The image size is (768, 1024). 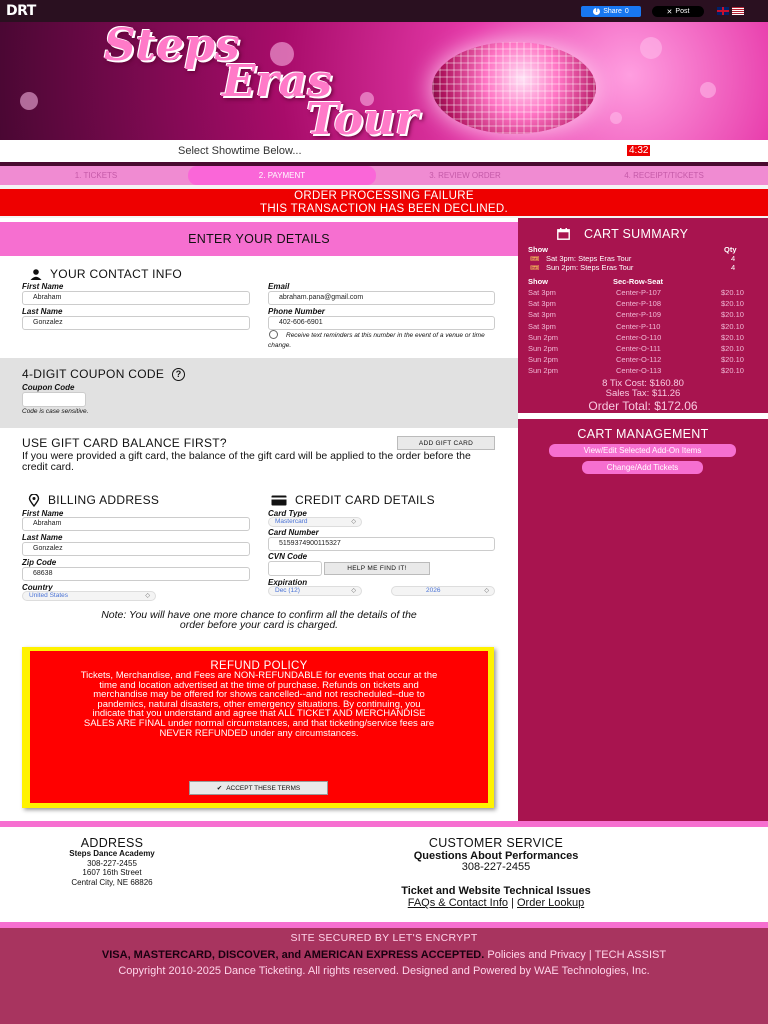 What do you see at coordinates (377, 568) in the screenshot?
I see `help-me-find-it-button: HELP ME FIND IT!` at bounding box center [377, 568].